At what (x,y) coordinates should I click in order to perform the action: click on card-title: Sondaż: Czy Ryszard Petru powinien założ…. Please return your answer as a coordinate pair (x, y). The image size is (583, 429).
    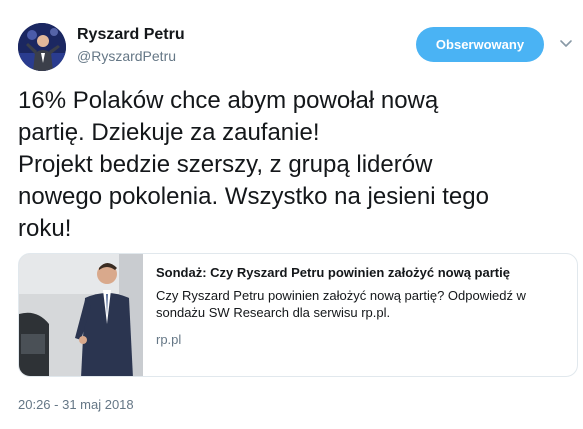
    Looking at the image, I should click on (361, 273).